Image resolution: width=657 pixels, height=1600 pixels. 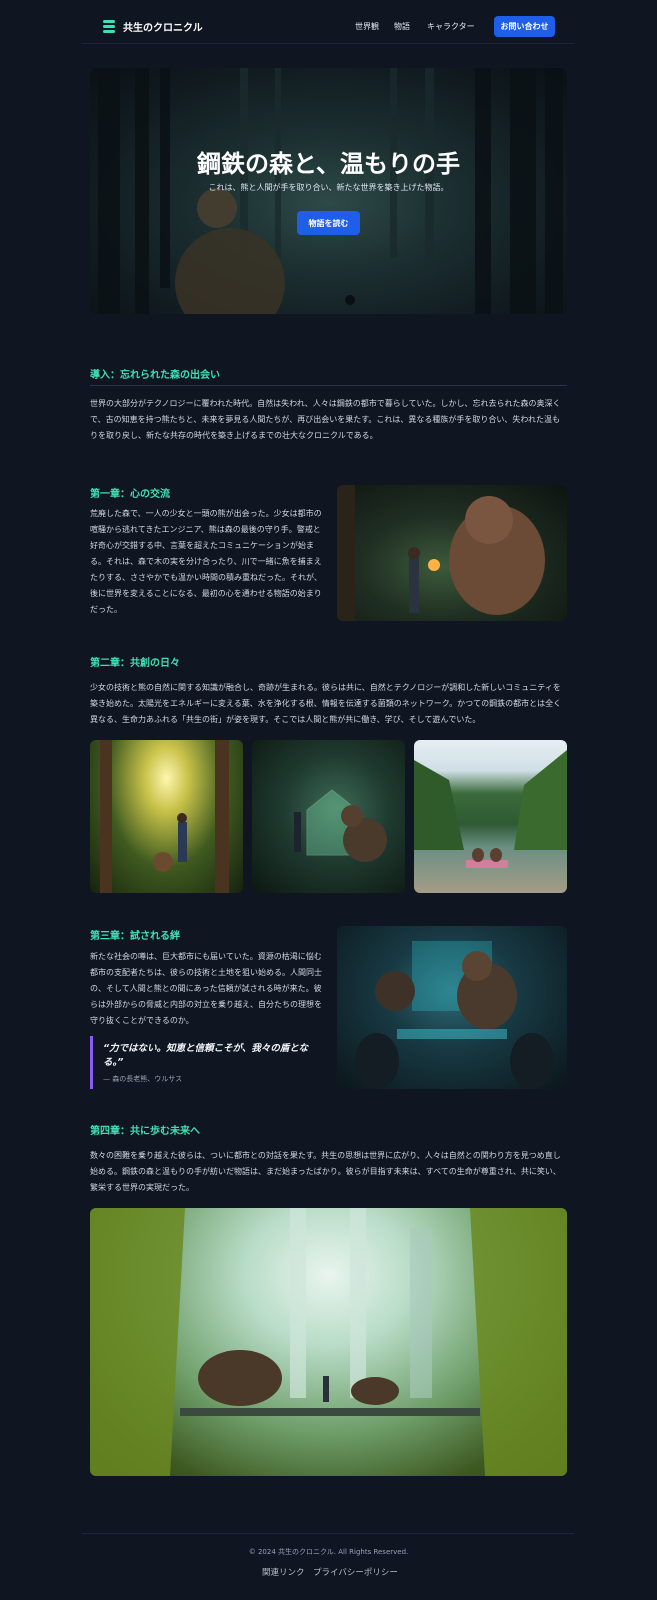 What do you see at coordinates (452, 1007) in the screenshot?
I see `chapter3-image` at bounding box center [452, 1007].